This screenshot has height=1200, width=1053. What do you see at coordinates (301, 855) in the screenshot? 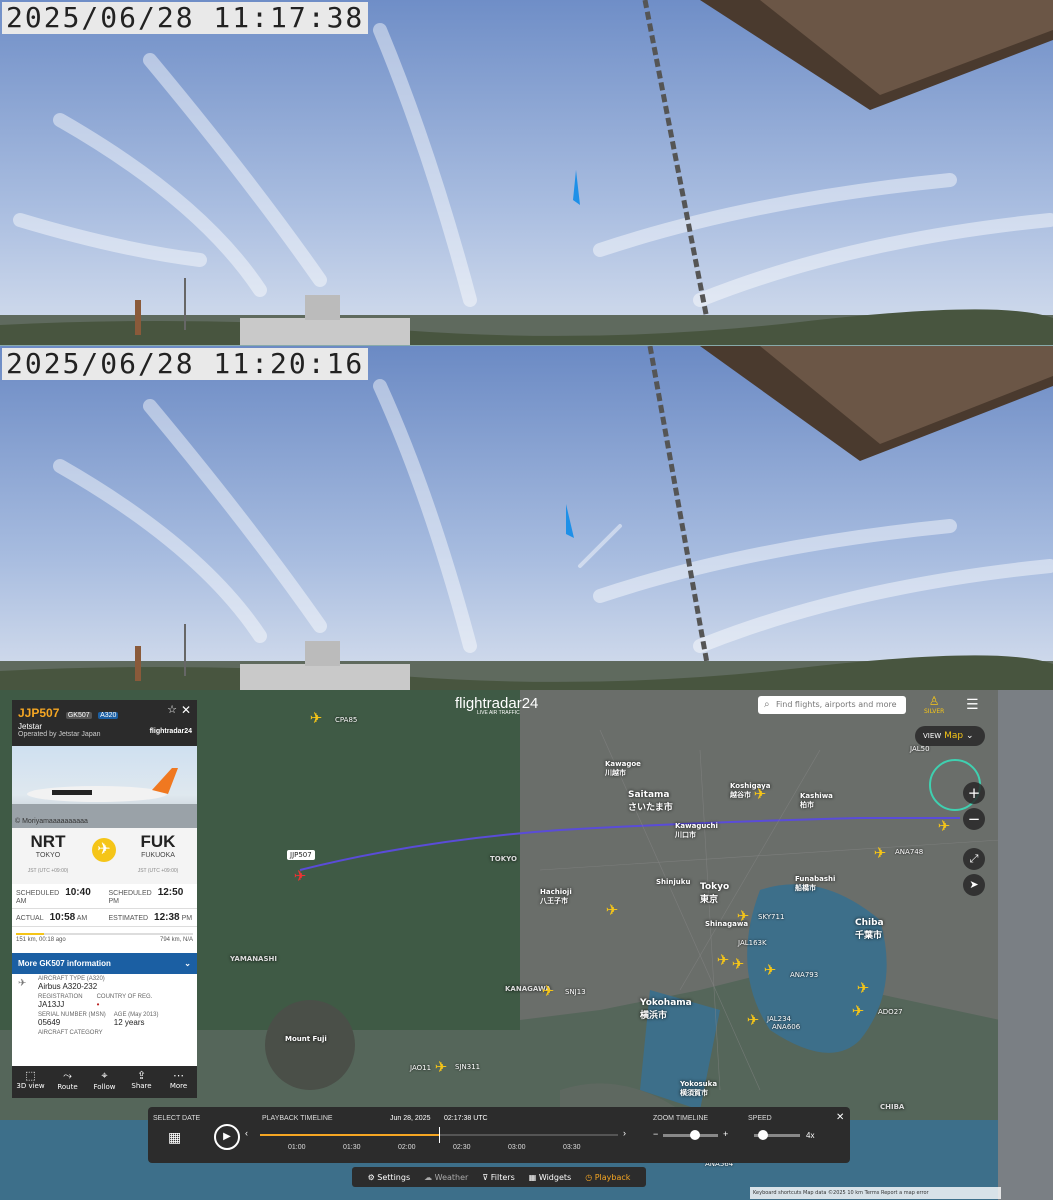
I see `selected-flight-label: JJP507` at bounding box center [301, 855].